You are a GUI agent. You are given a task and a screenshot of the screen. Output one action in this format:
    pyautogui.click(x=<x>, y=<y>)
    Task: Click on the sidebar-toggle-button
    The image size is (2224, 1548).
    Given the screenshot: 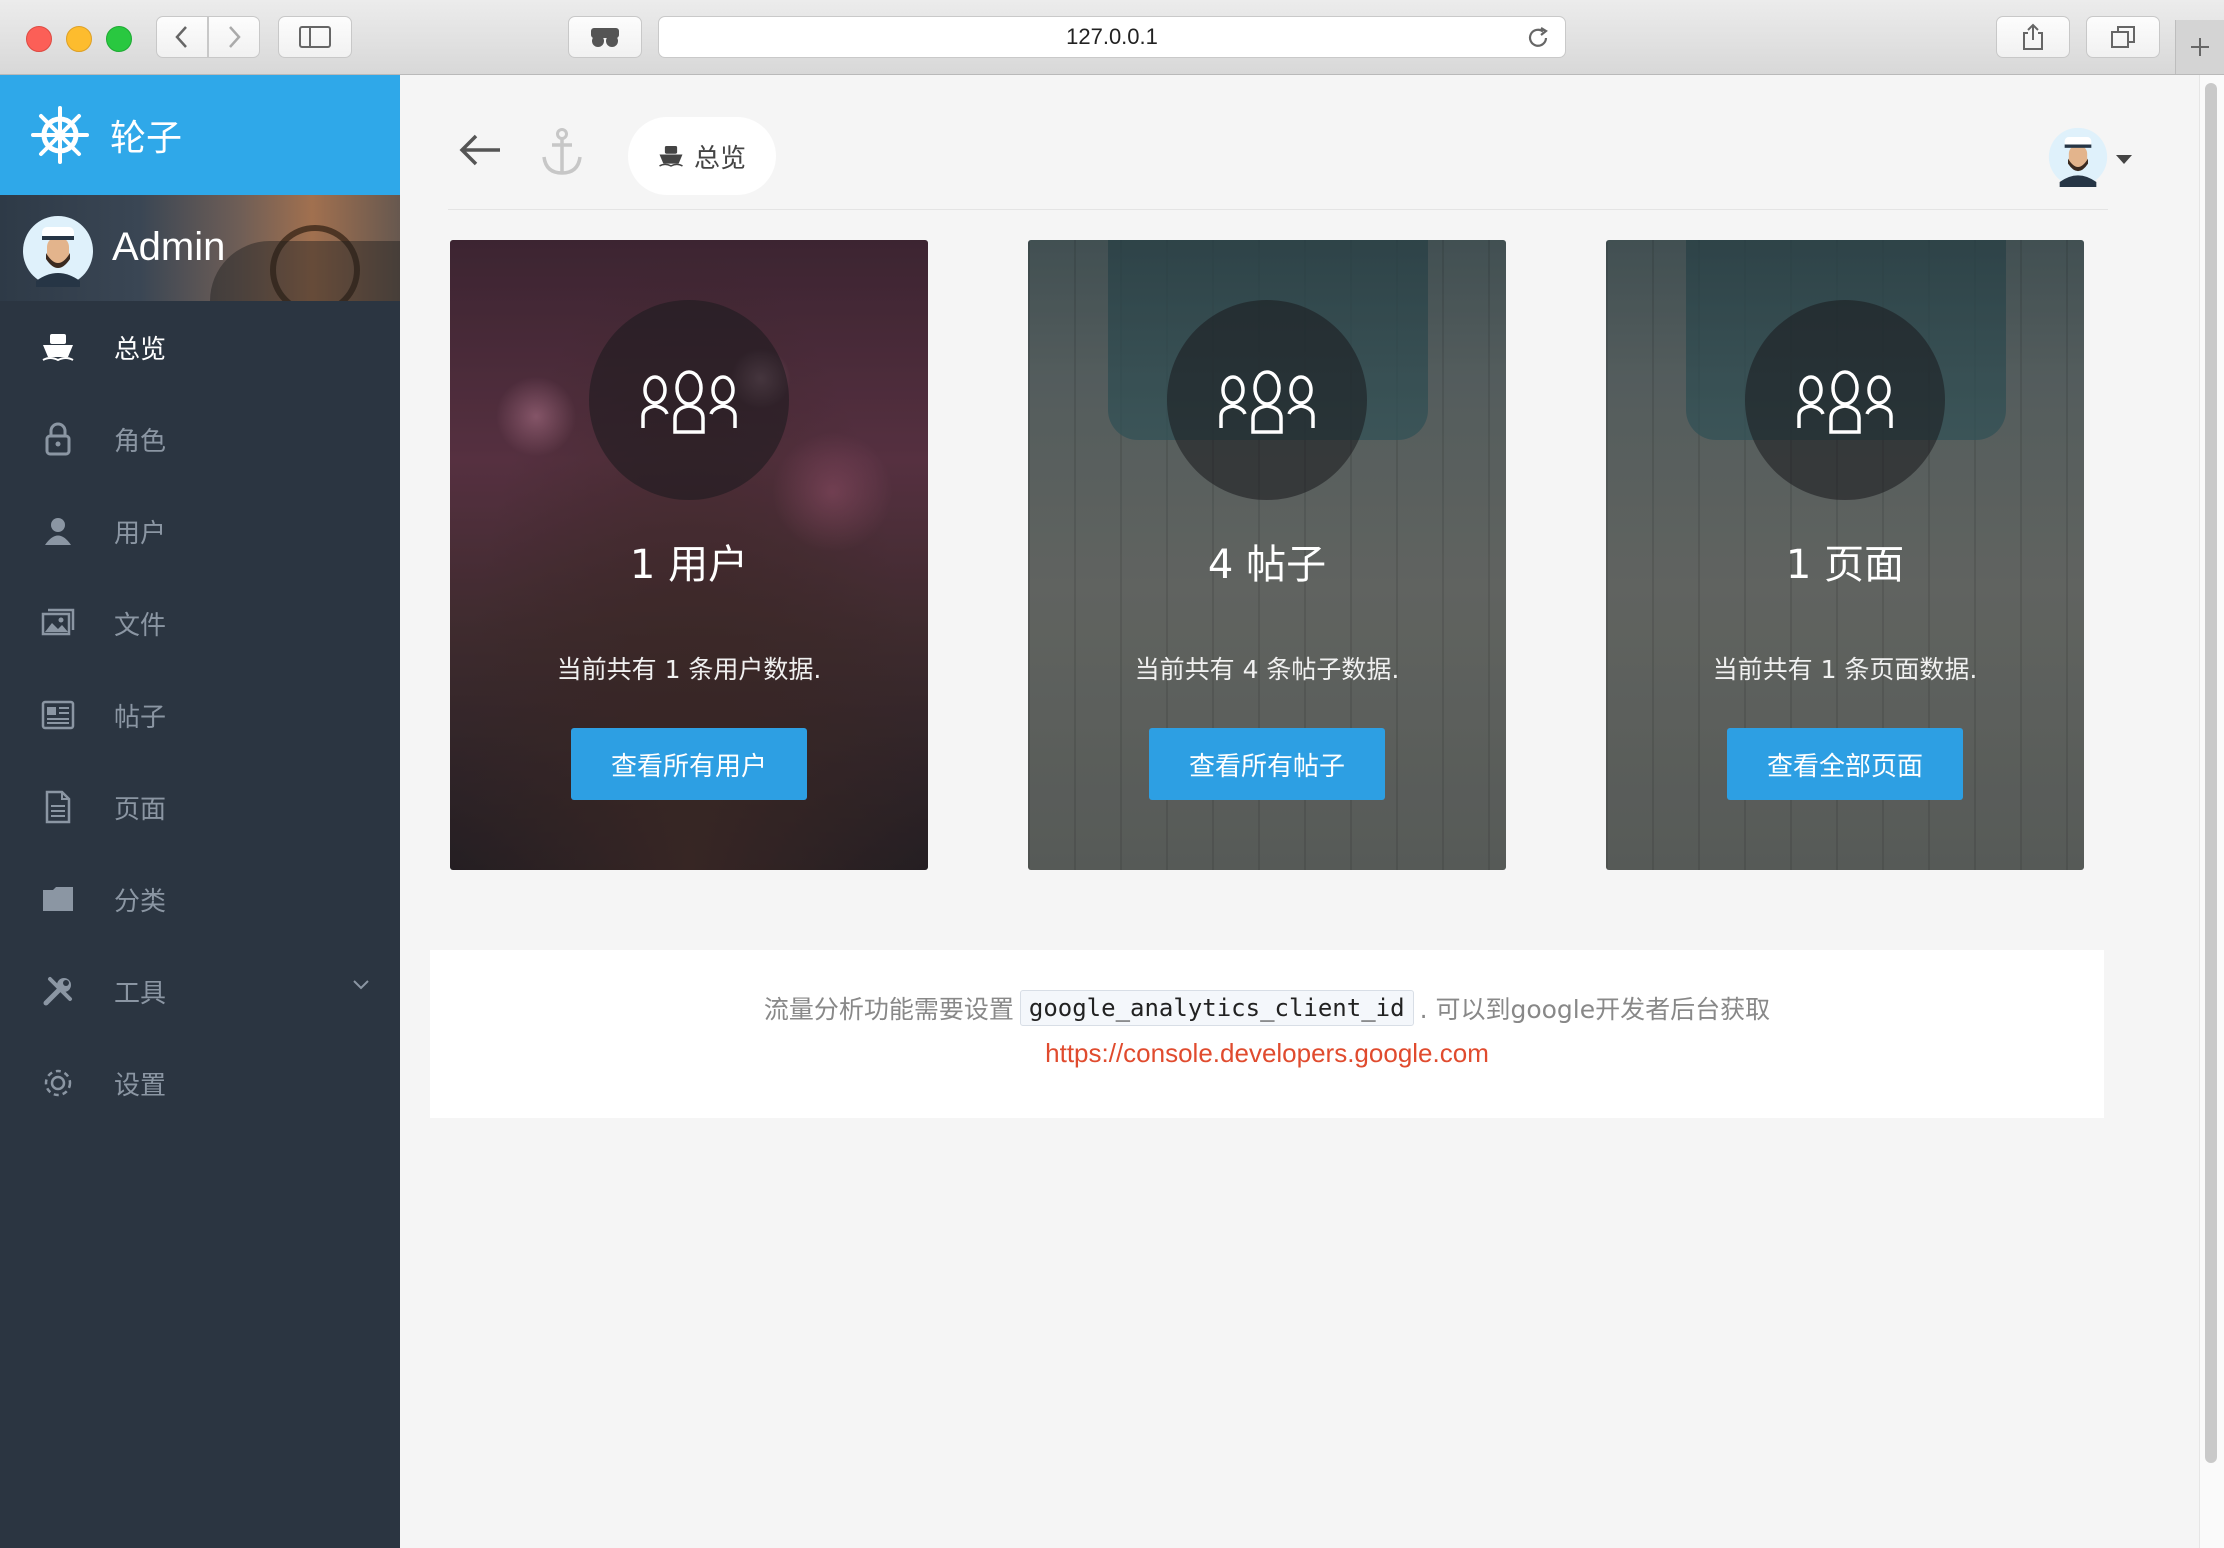 What is the action you would take?
    pyautogui.click(x=315, y=37)
    